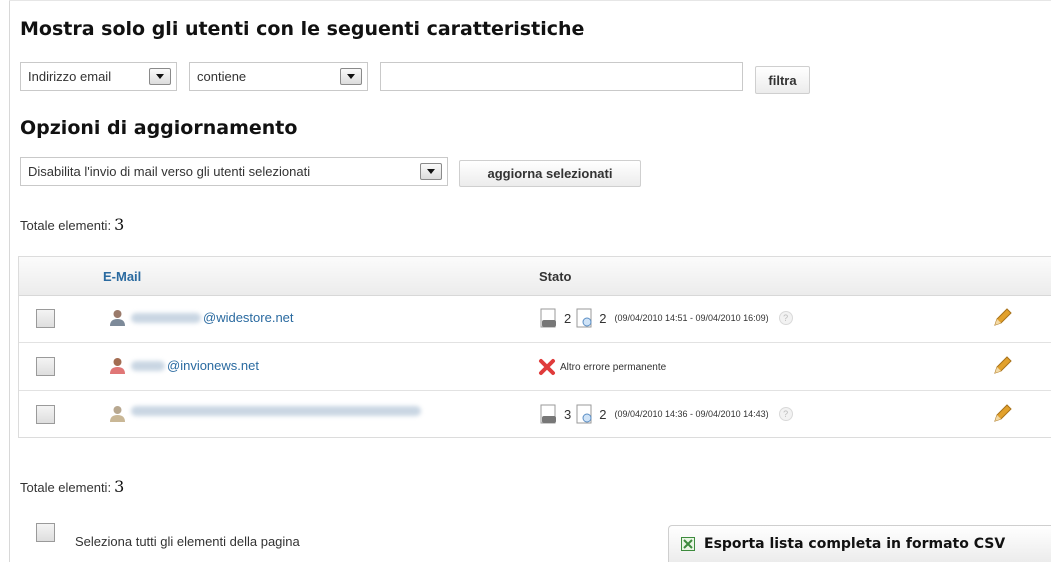 The image size is (1051, 562). What do you see at coordinates (159, 128) in the screenshot?
I see `update-section-title: Opzioni di aggiornamento` at bounding box center [159, 128].